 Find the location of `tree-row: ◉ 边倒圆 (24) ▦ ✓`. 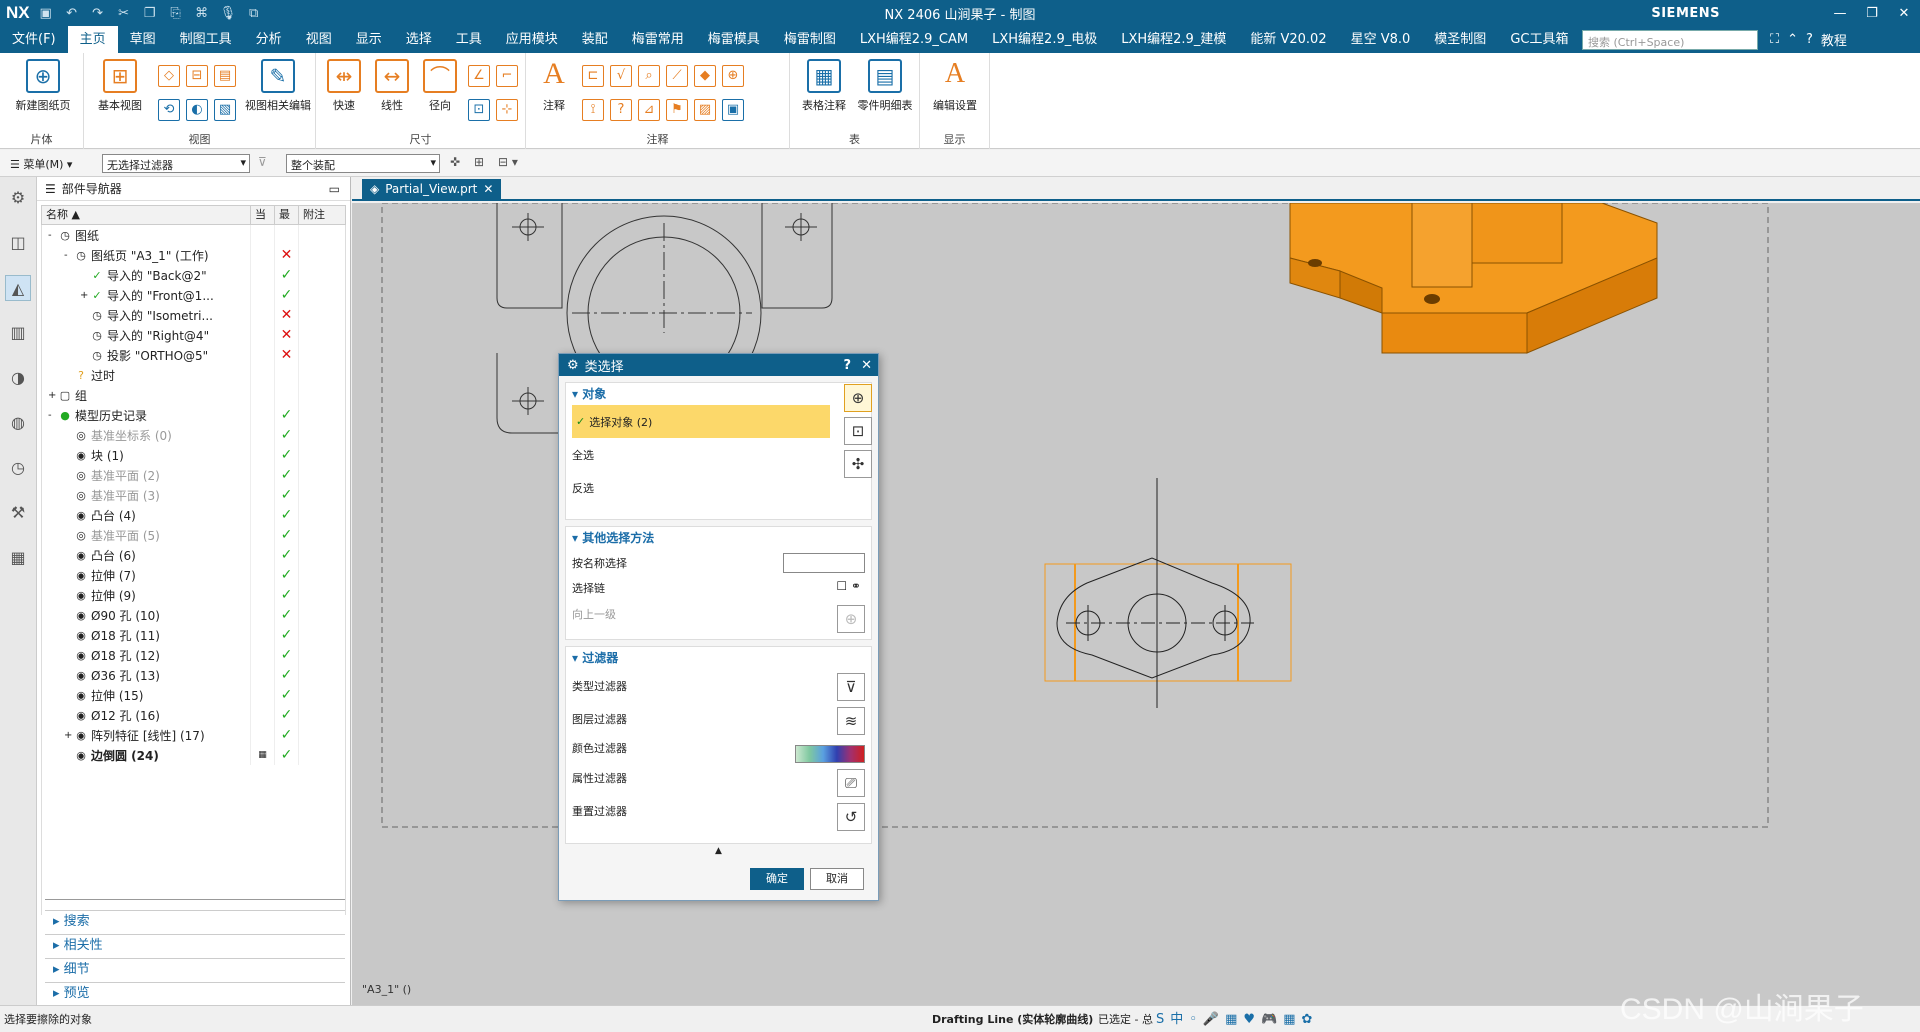

tree-row: ◉ 边倒圆 (24) ▦ ✓ is located at coordinates (193, 755).